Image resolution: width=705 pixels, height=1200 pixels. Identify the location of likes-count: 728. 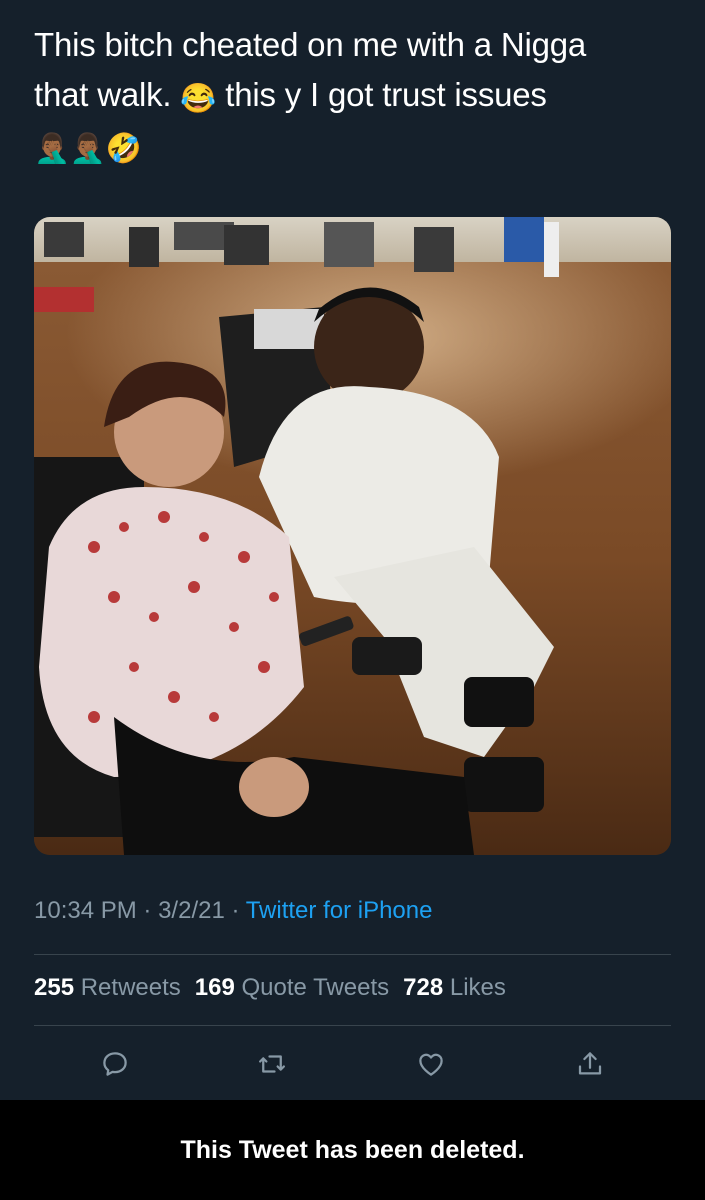
(423, 987).